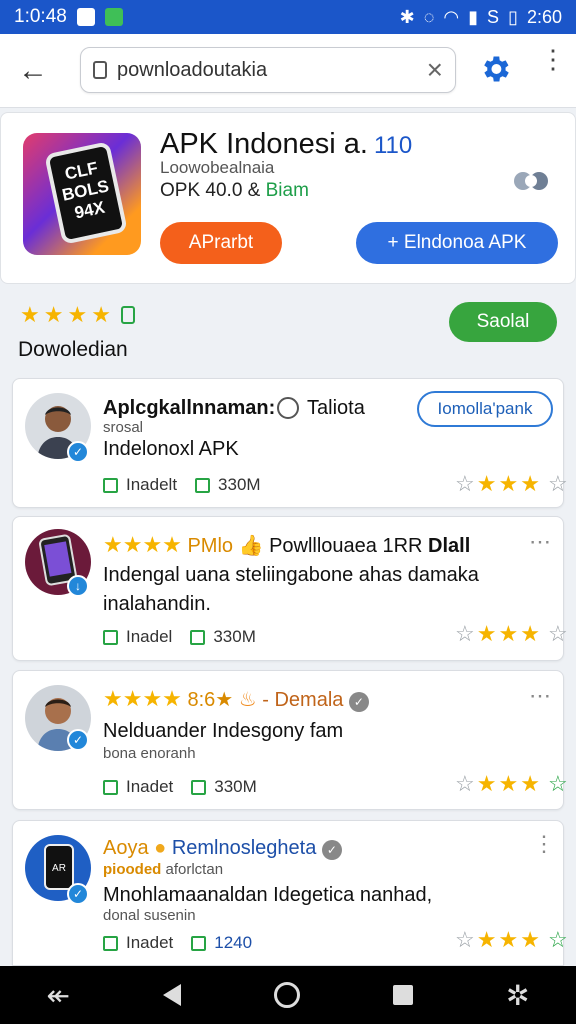 The height and width of the screenshot is (1024, 576). What do you see at coordinates (402, 995) in the screenshot?
I see `nav-recents-icon` at bounding box center [402, 995].